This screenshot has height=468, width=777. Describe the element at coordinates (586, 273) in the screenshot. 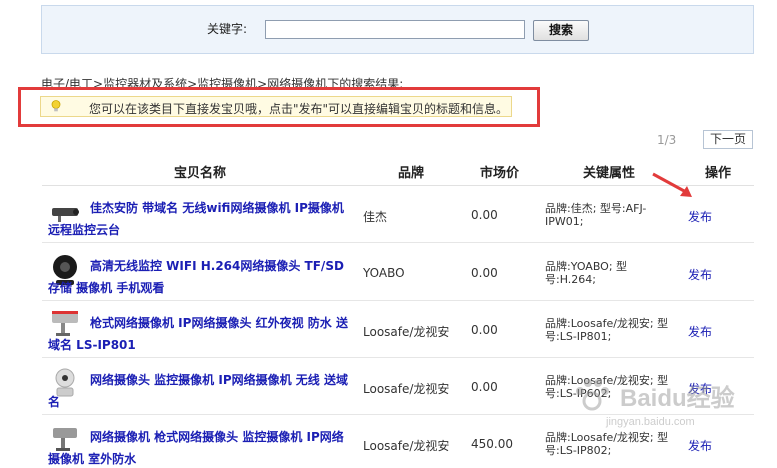

I see `attributes-cell: 品牌:YOABO; 型号:H.264;` at that location.